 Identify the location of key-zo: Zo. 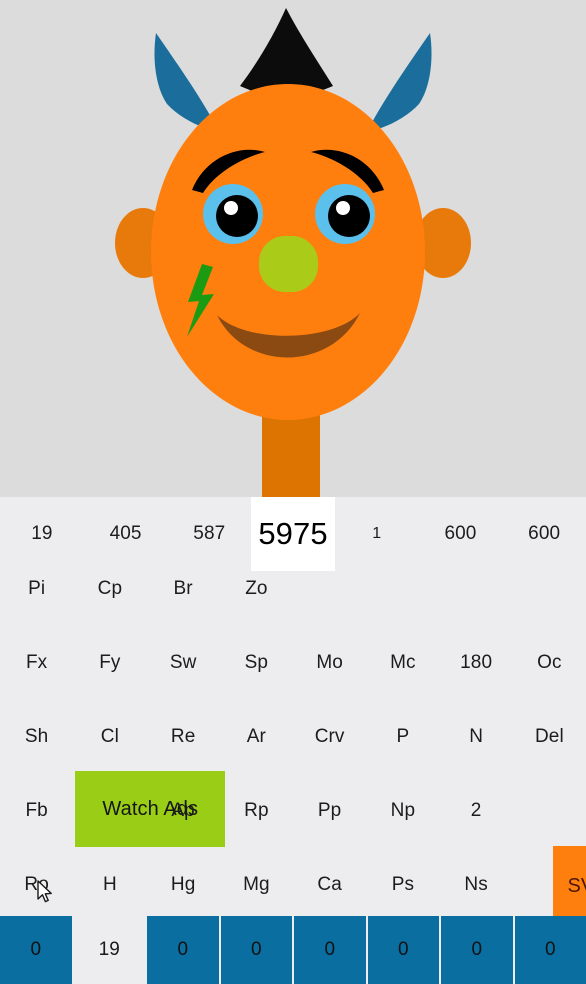
(256, 589).